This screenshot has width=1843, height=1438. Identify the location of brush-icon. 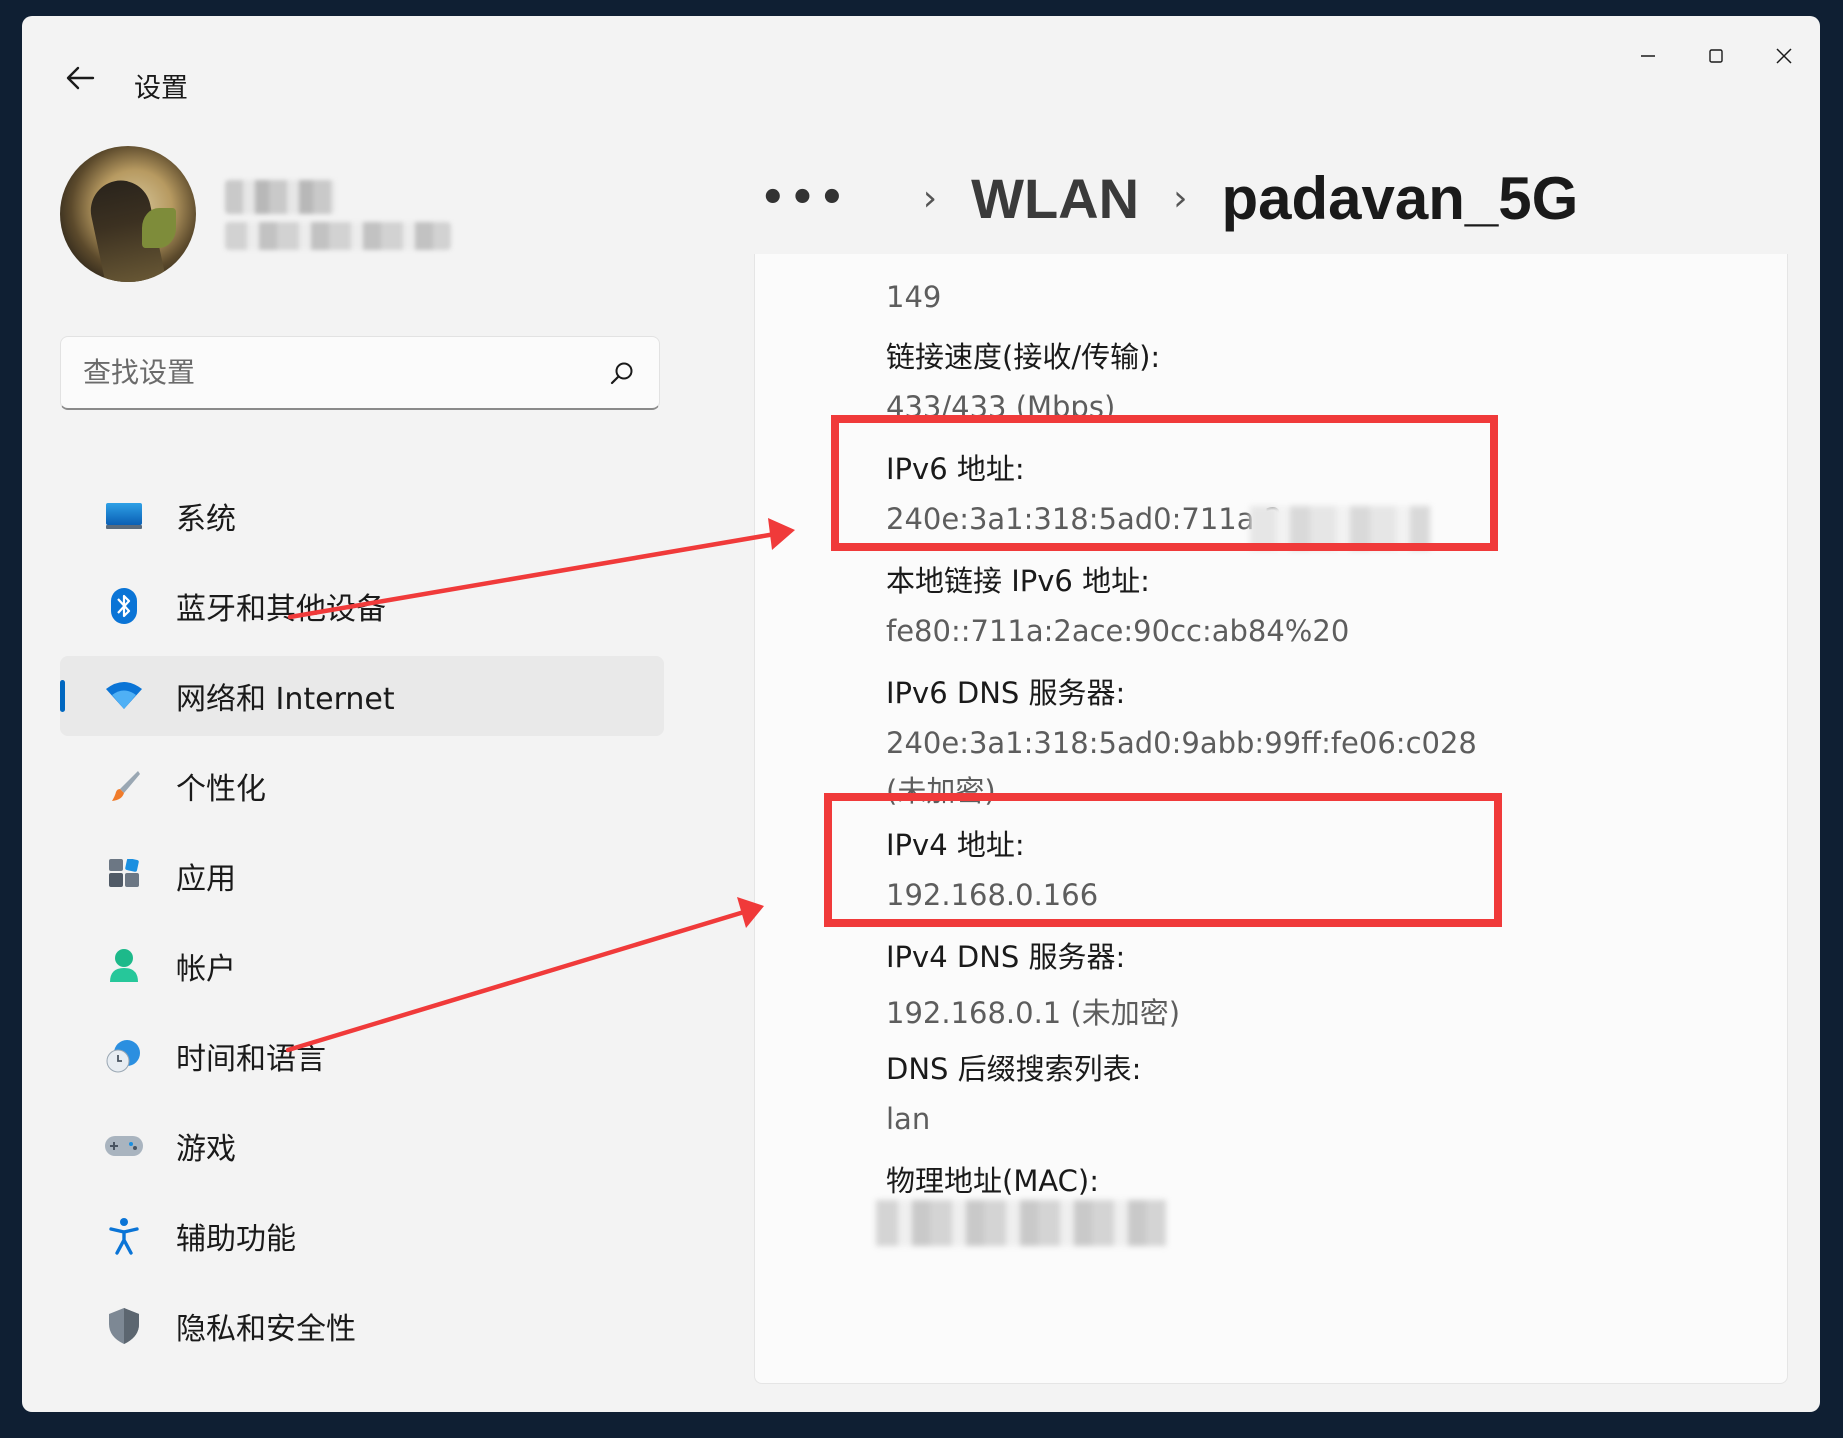
(124, 786).